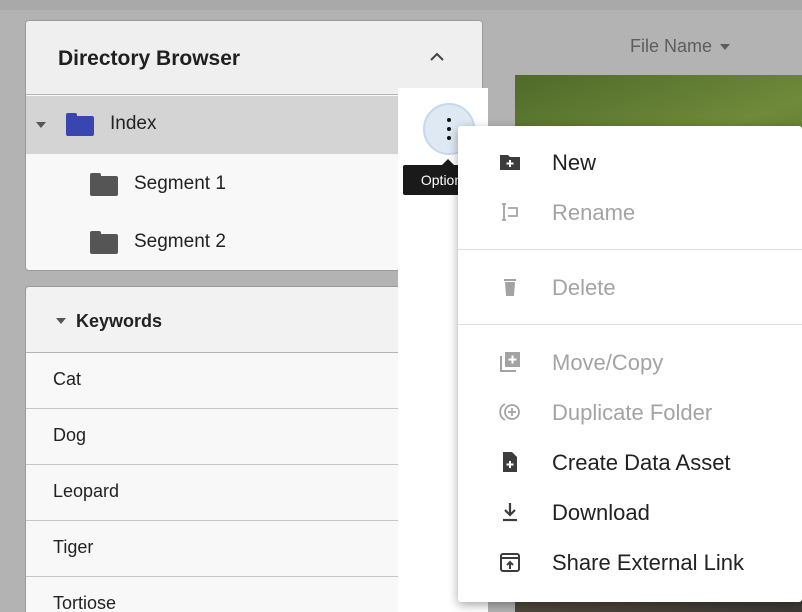 The image size is (802, 612). Describe the element at coordinates (509, 412) in the screenshot. I see `duplicate-icon` at that location.